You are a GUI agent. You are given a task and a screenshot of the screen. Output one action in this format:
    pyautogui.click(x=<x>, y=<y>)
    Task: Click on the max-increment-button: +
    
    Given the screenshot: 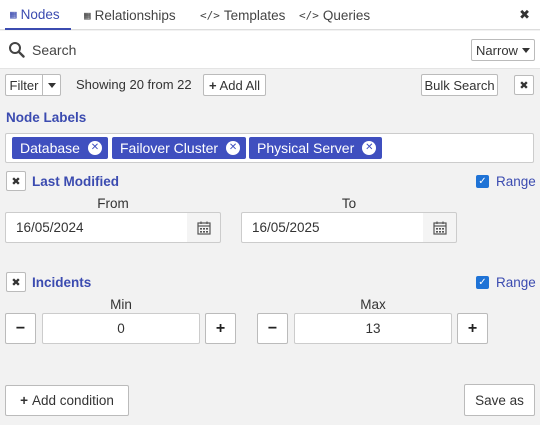 What is the action you would take?
    pyautogui.click(x=472, y=328)
    